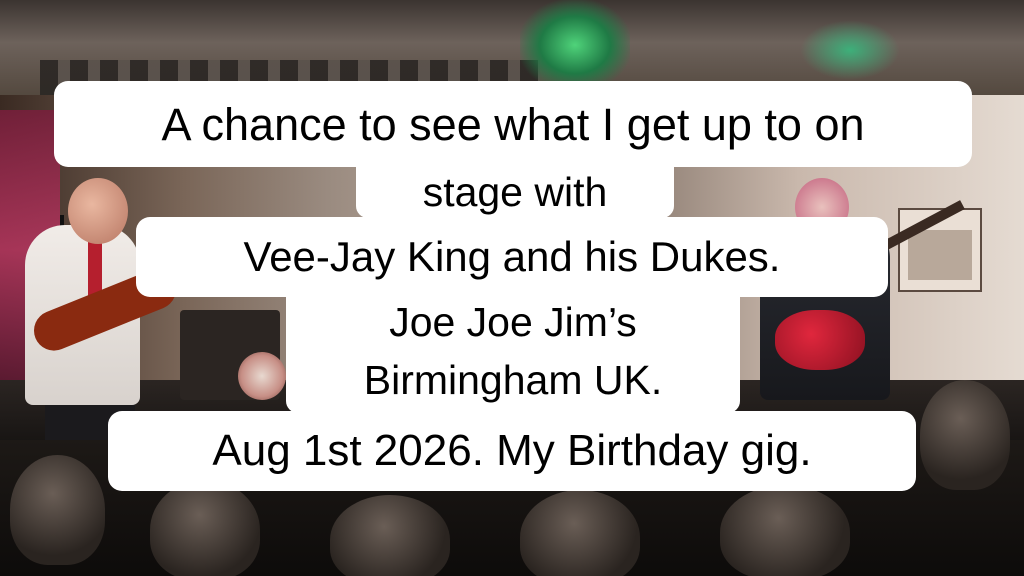 The image size is (1024, 576). Describe the element at coordinates (512, 451) in the screenshot. I see `caption-line-6: Aug 1st 2026. My Birthday gig.` at that location.